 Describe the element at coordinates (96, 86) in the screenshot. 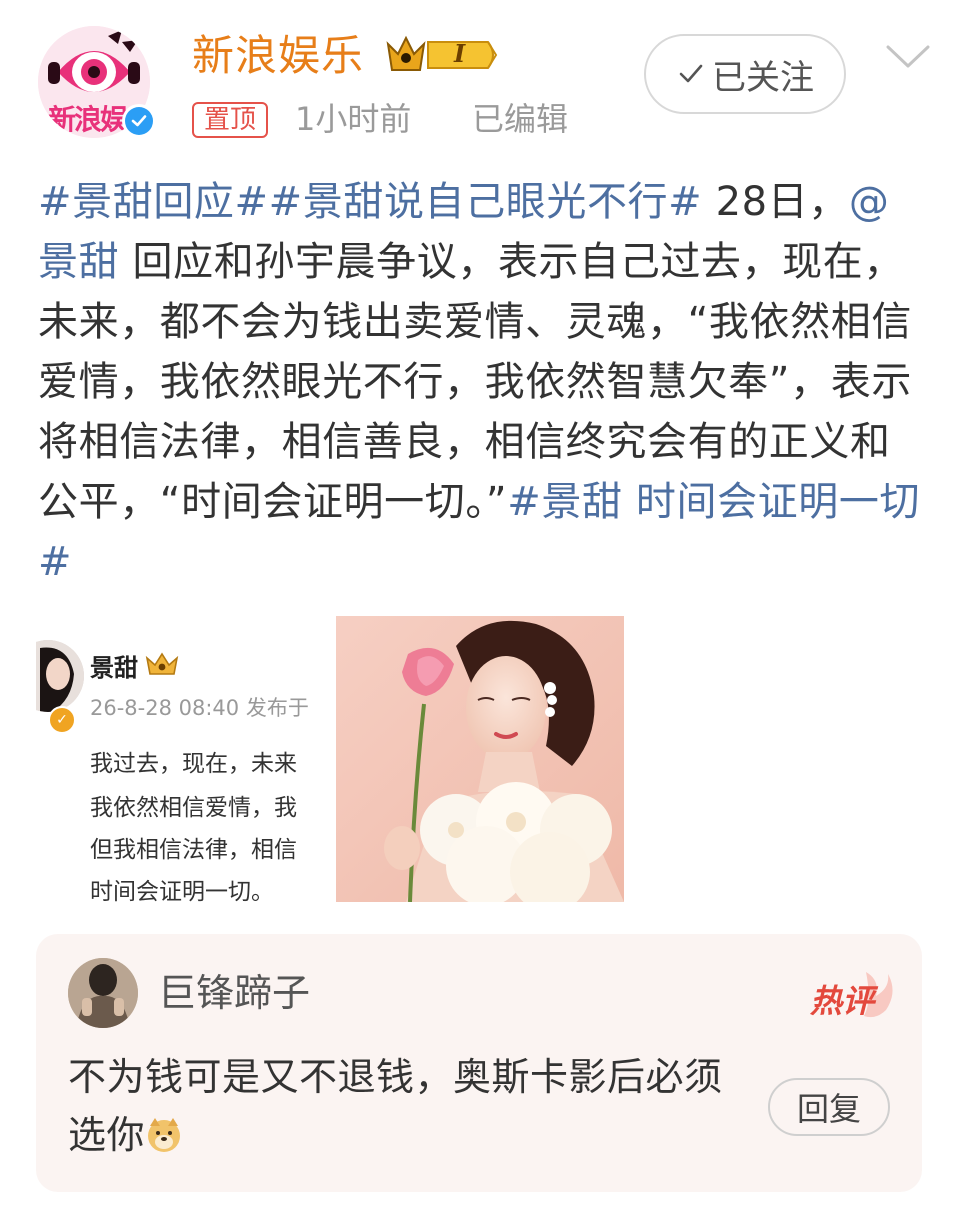

I see `author-avatar: 新浪娱` at that location.